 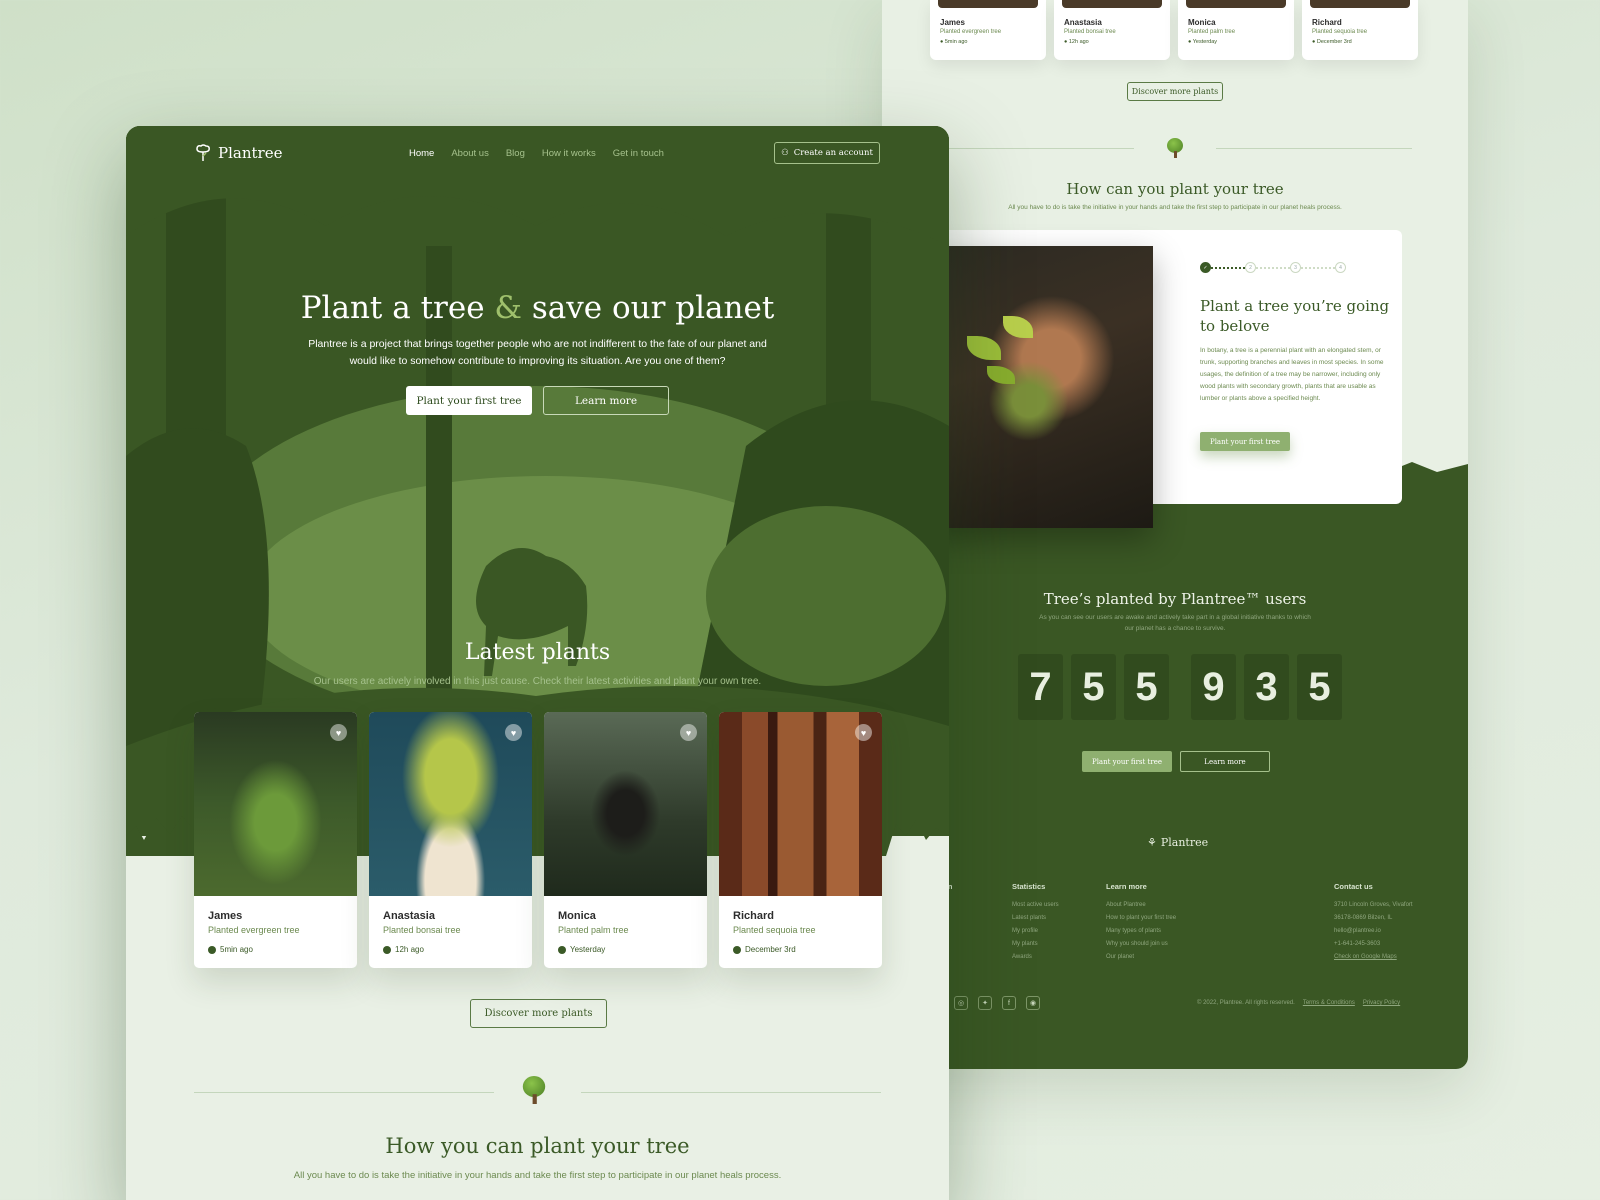 I want to click on plant-card: ♥ James Planted evergreen tree 5min ago, so click(x=275, y=840).